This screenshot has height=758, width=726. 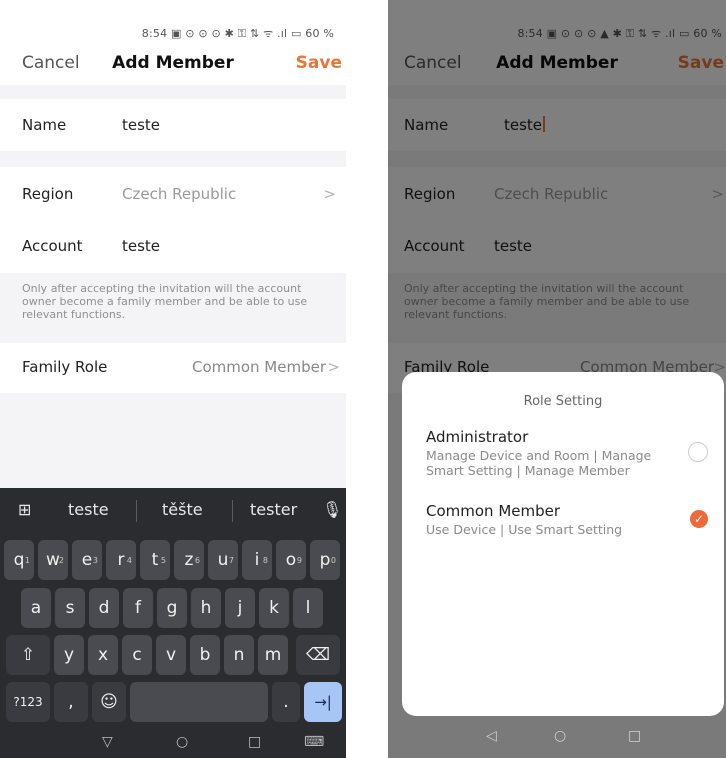 What do you see at coordinates (265, 560) in the screenshot?
I see `key-number-hint: 8` at bounding box center [265, 560].